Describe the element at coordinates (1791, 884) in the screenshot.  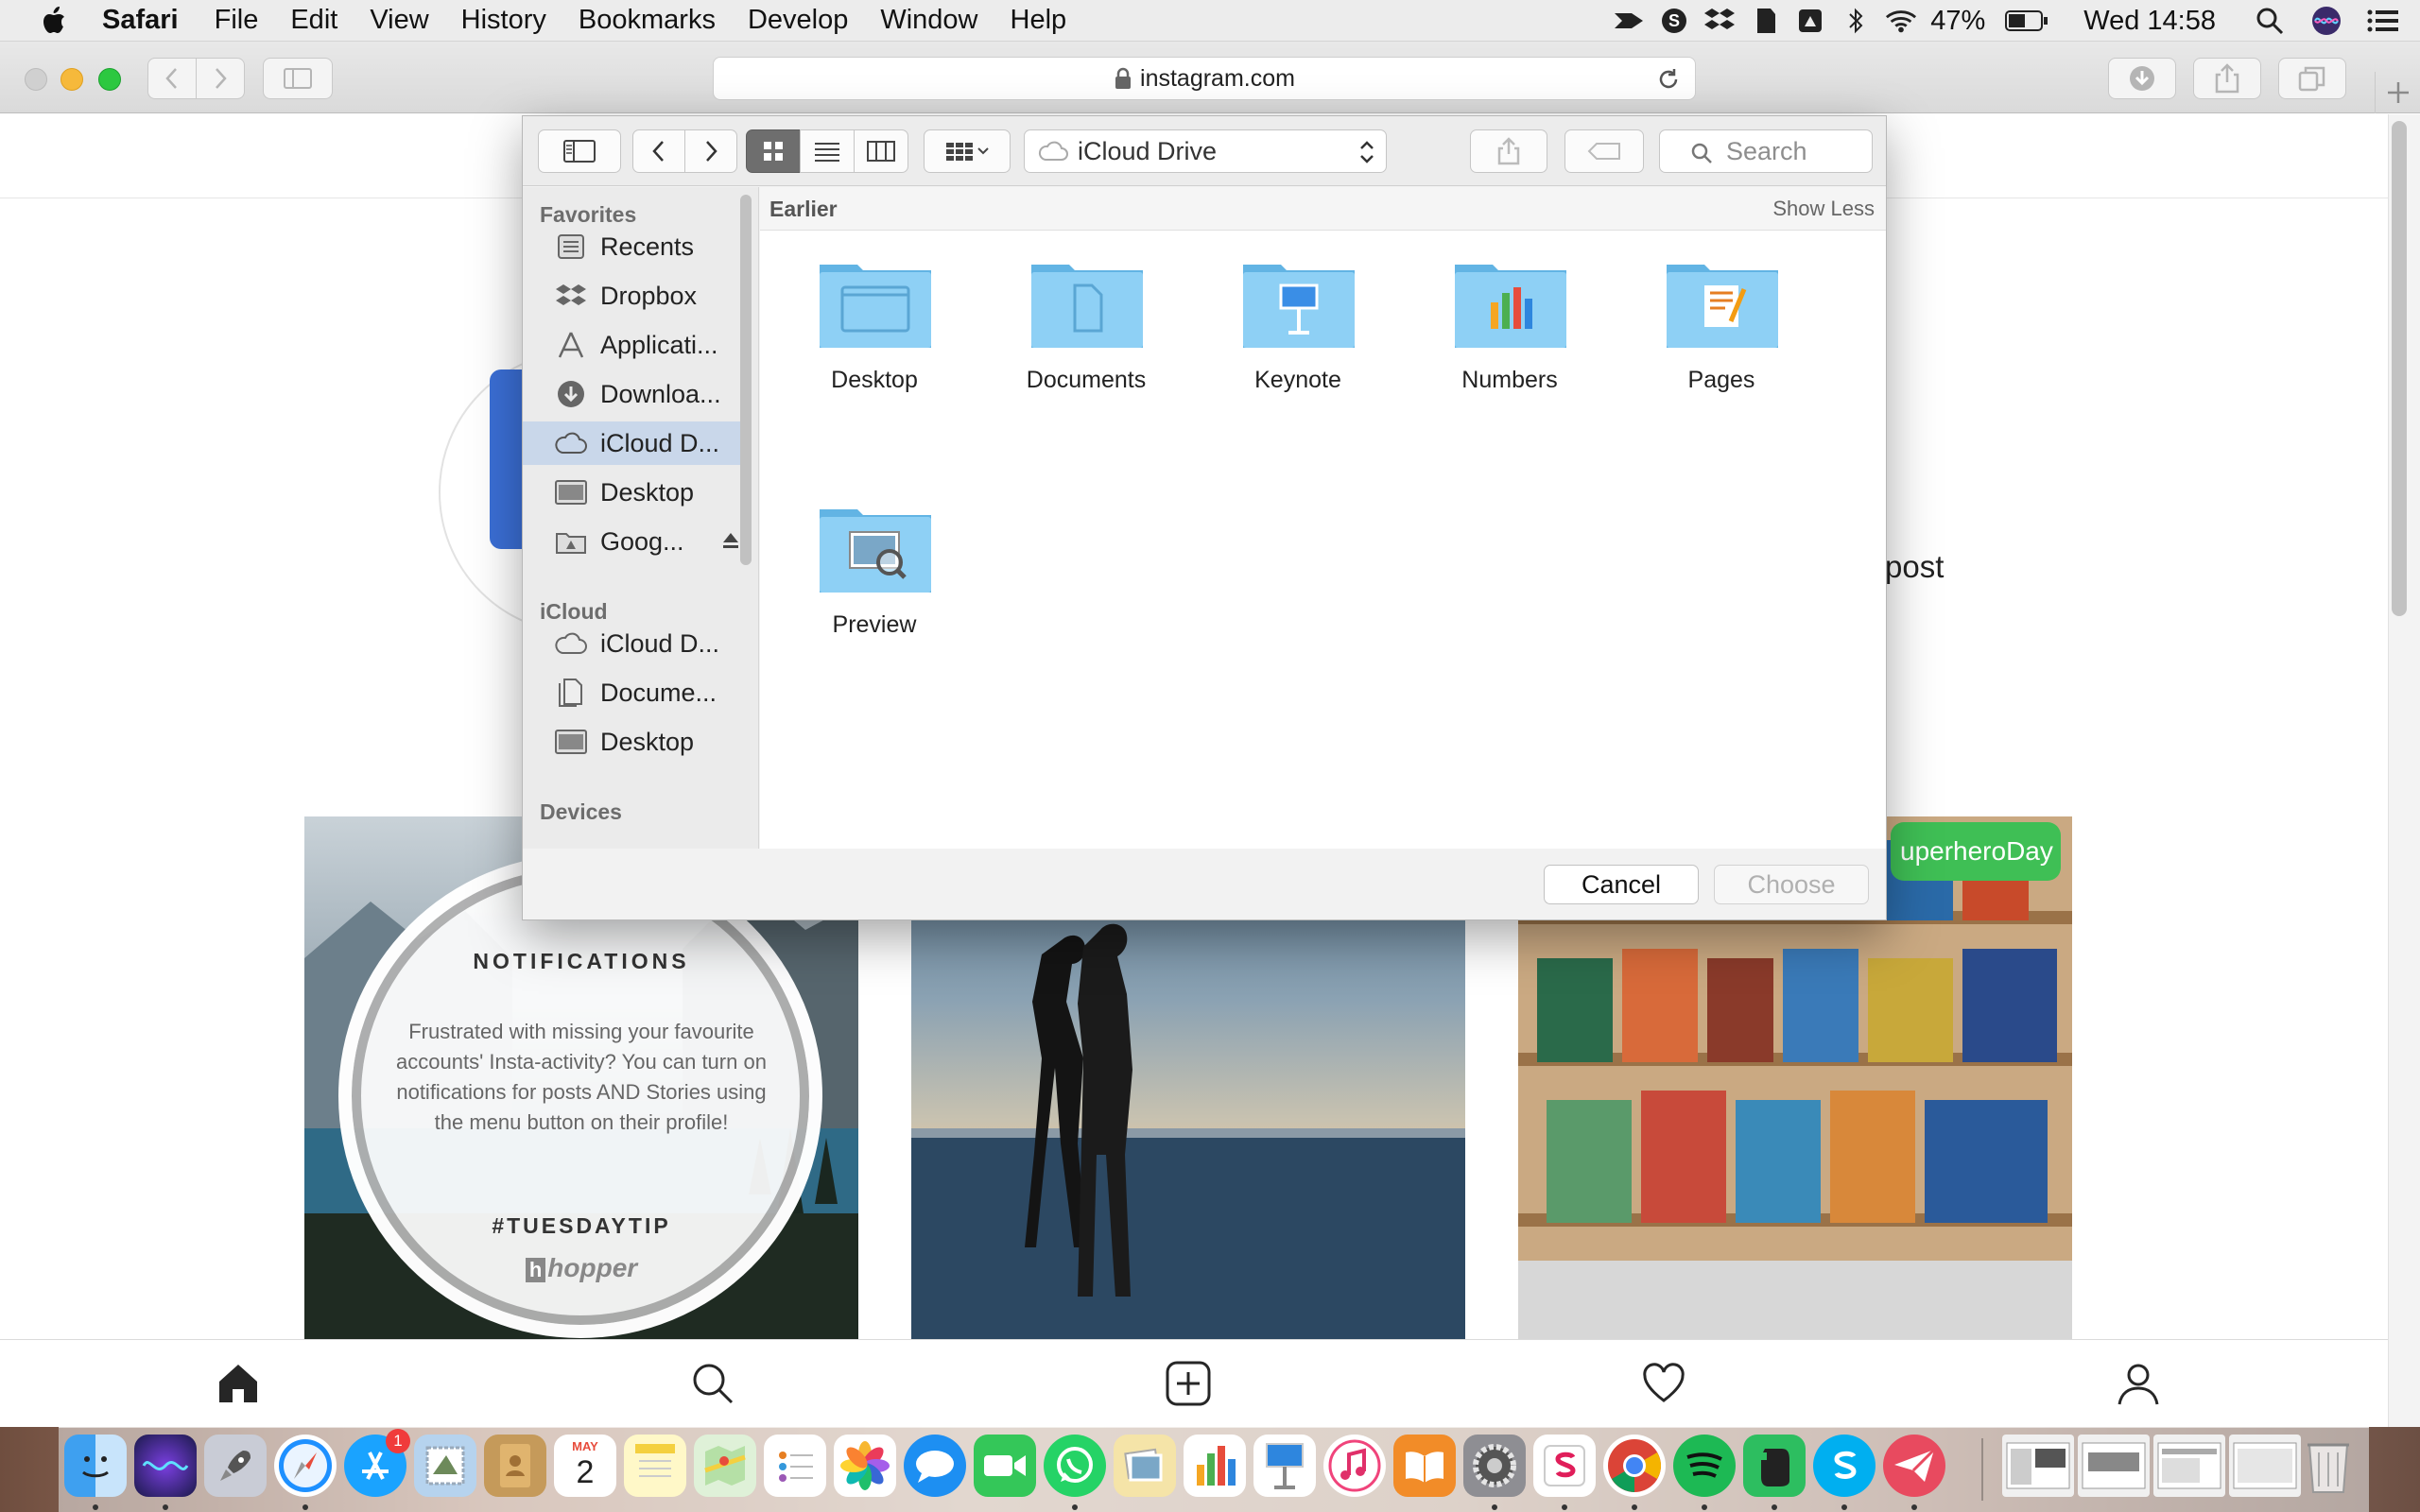
I see `choose-button: Choose` at that location.